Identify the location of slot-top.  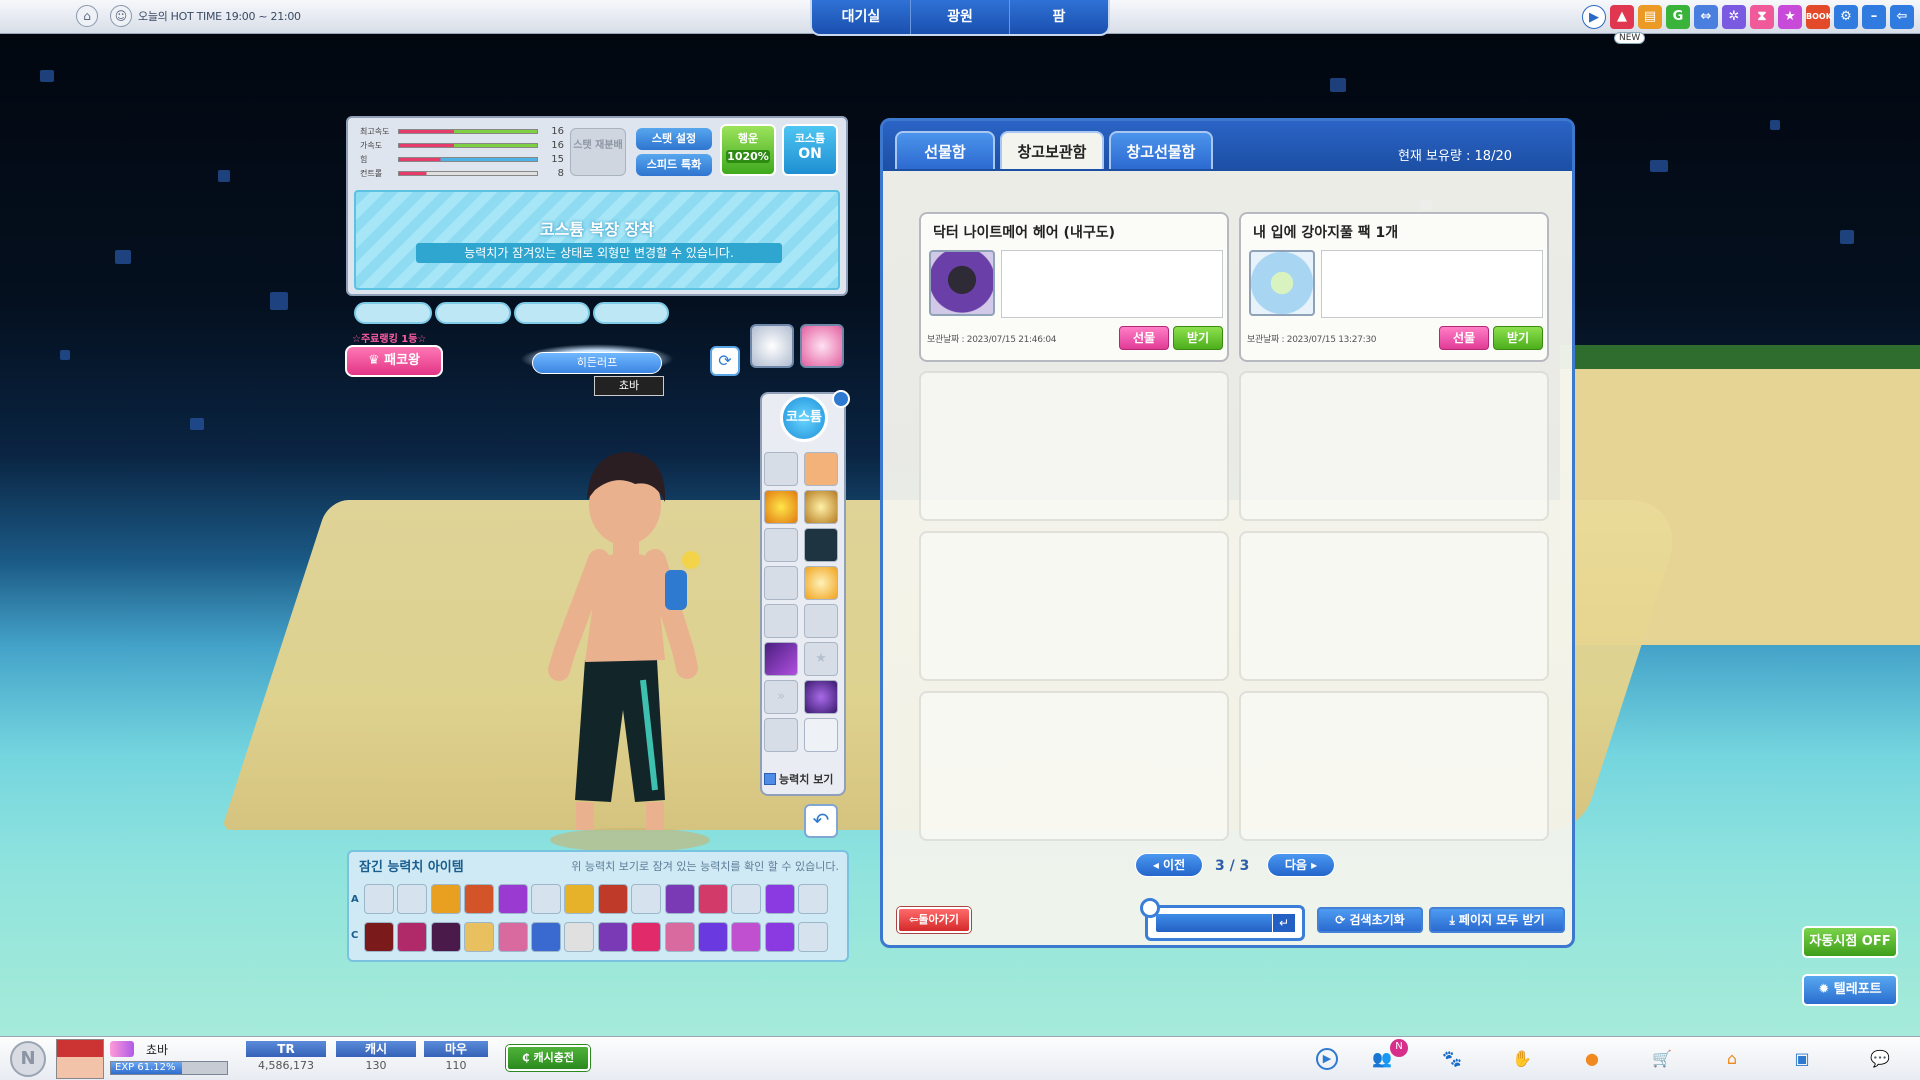
(781, 545).